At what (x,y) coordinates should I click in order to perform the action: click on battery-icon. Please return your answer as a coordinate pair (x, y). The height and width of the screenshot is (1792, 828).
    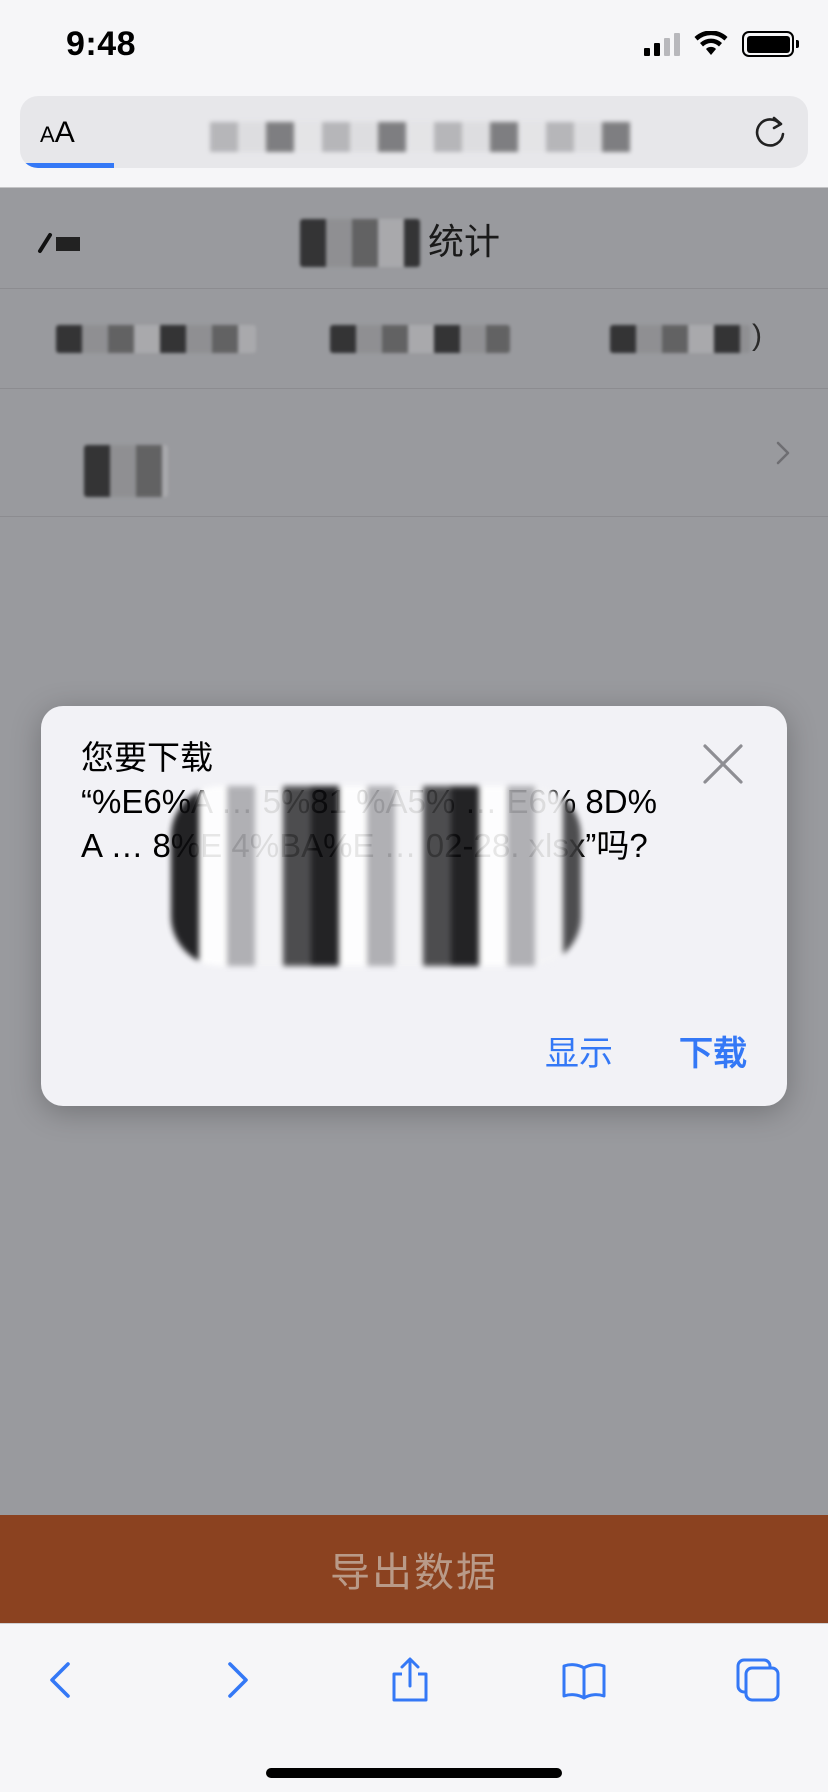
    Looking at the image, I should click on (770, 44).